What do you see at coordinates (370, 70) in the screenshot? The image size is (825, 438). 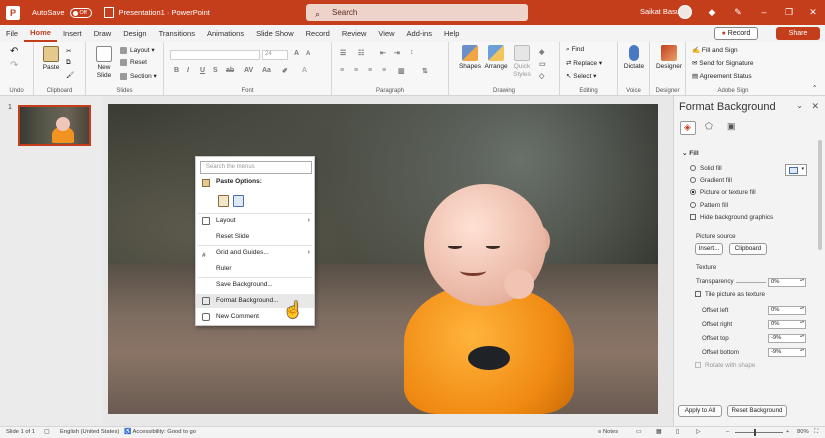 I see `align-right-icon: ≡` at bounding box center [370, 70].